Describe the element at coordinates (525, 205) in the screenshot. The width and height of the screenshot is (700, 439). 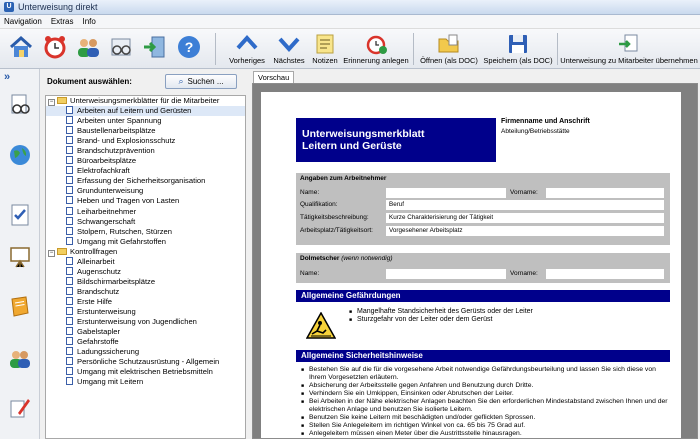
I see `qualification-field: Beruf` at that location.